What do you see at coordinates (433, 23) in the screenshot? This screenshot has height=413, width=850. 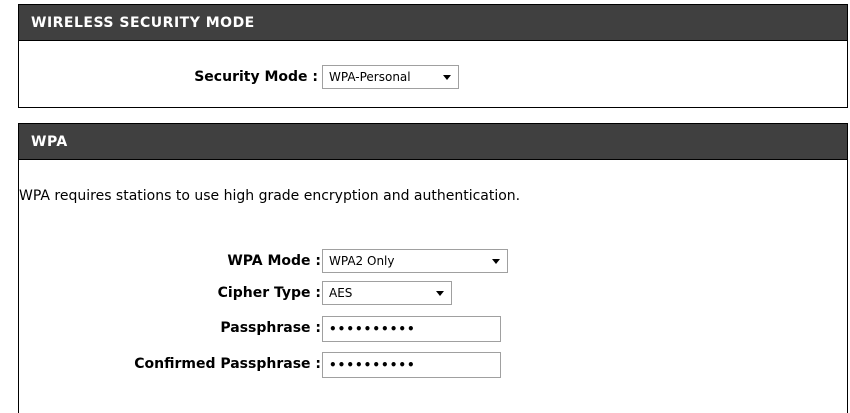 I see `wireless-security-mode-header: WIRELESS SECURITY MODE` at bounding box center [433, 23].